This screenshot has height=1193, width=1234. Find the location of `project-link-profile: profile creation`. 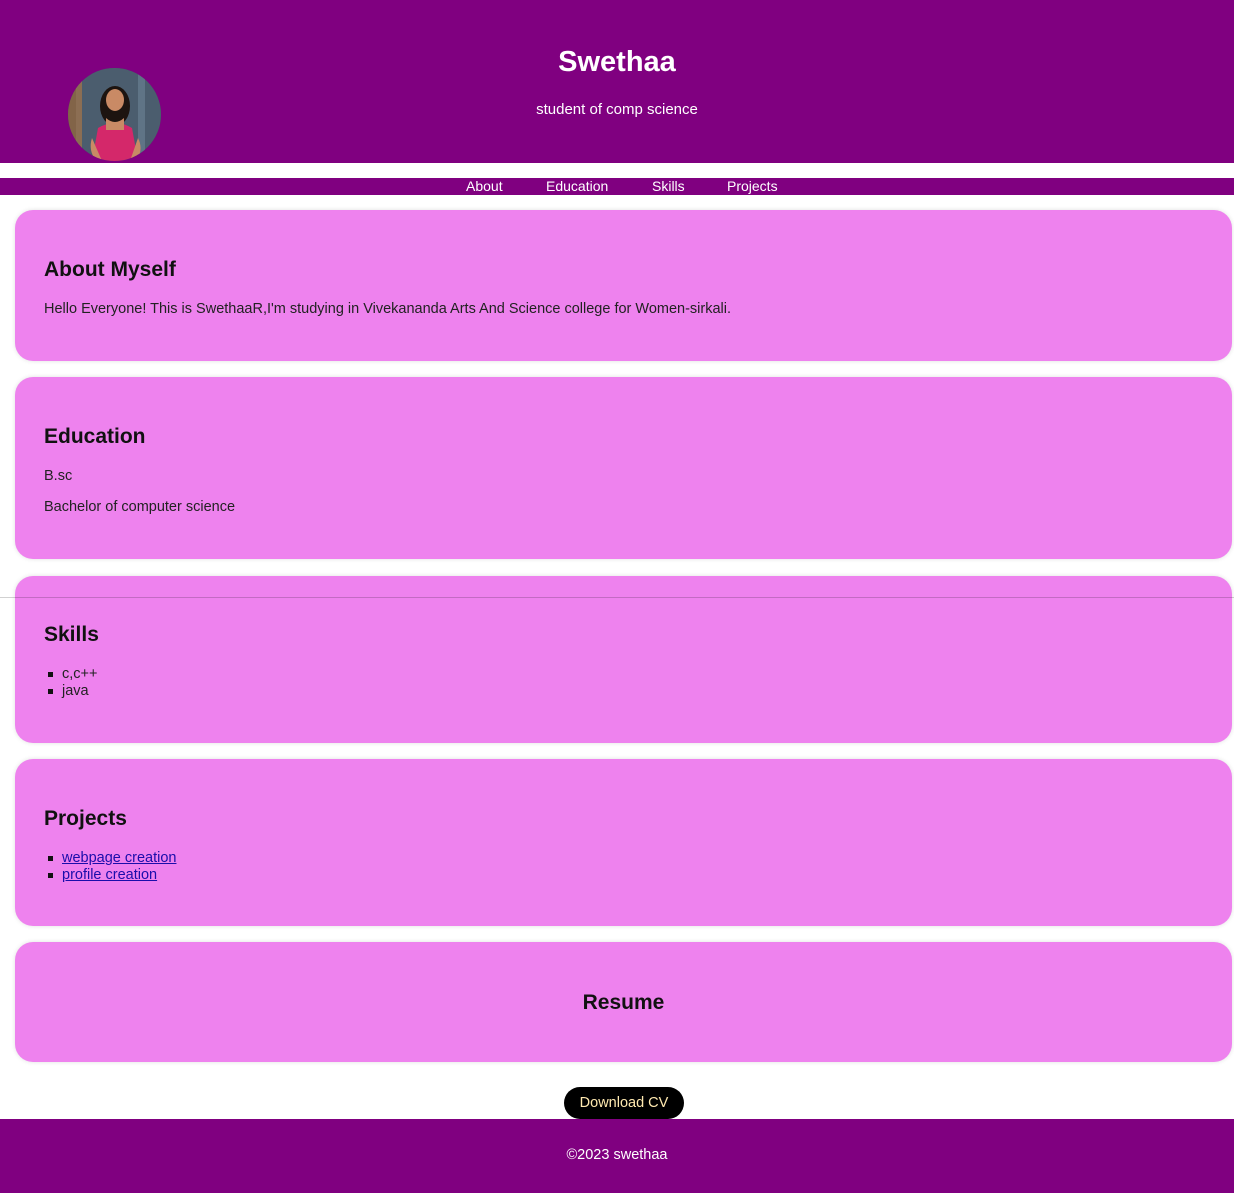

project-link-profile: profile creation is located at coordinates (109, 875).